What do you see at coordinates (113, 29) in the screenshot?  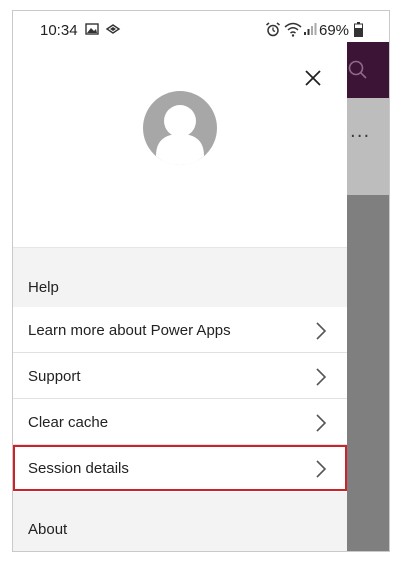 I see `cast-icon` at bounding box center [113, 29].